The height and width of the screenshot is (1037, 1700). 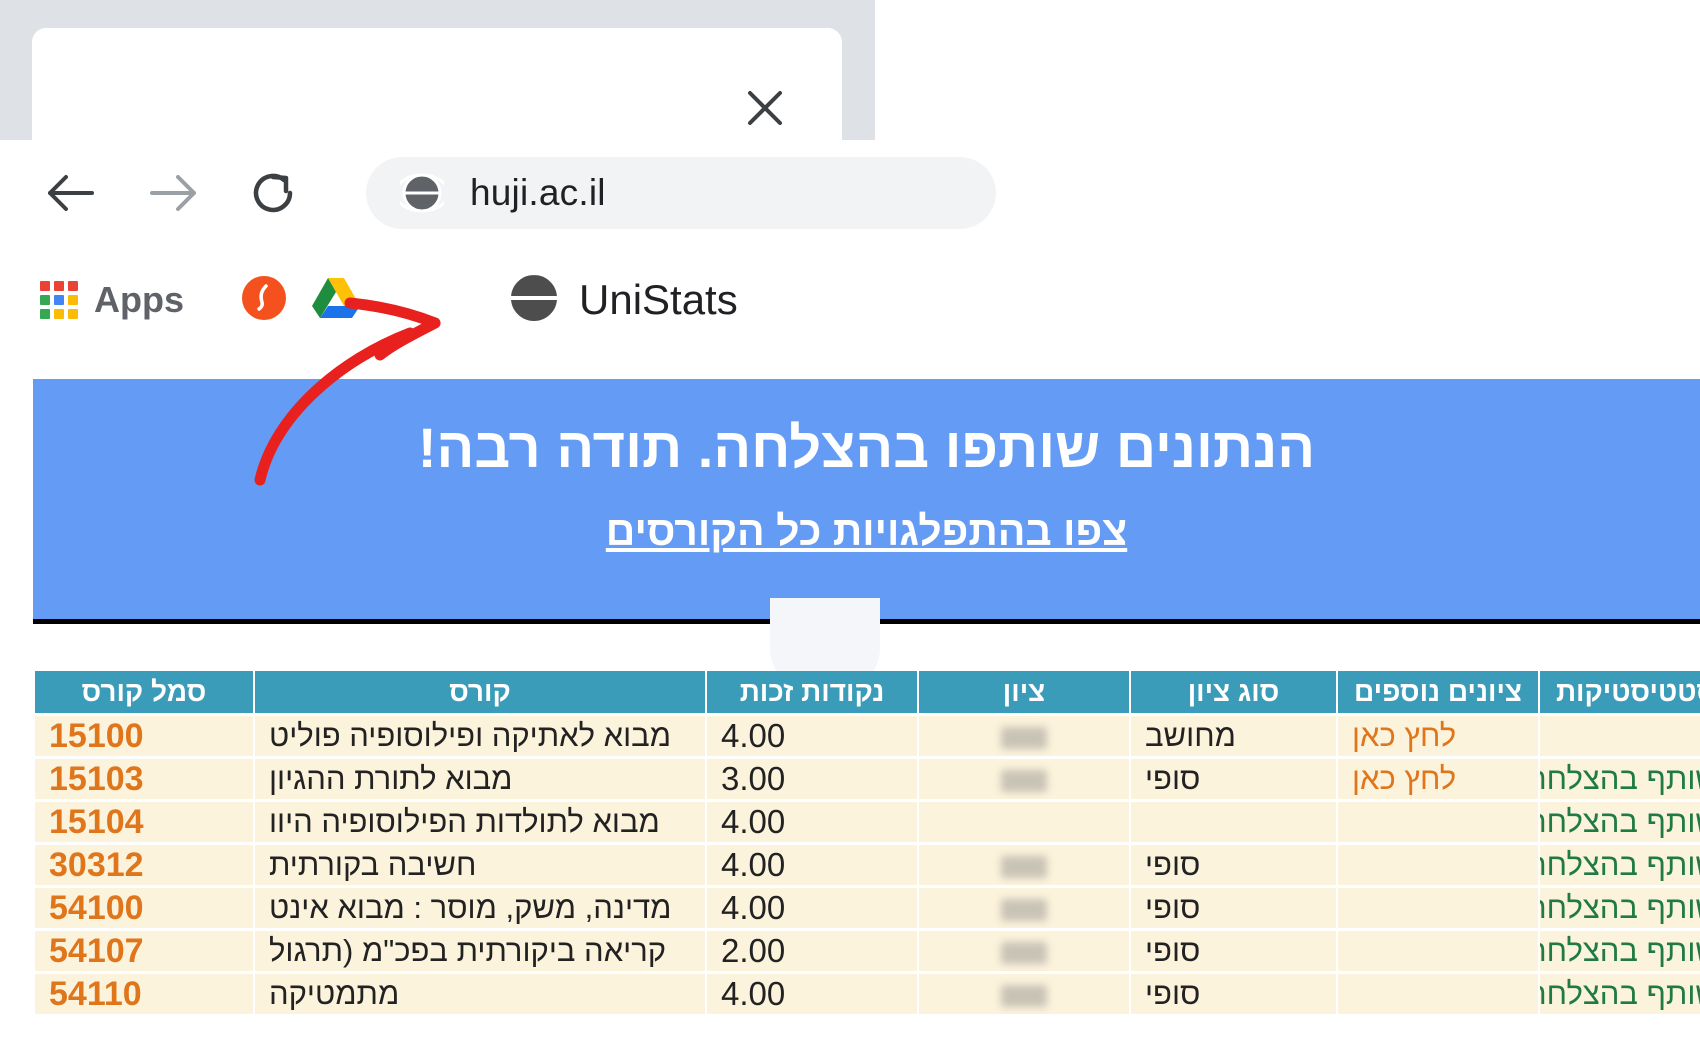 What do you see at coordinates (1438, 692) in the screenshot?
I see `col-header-extra-grades: ציונים נוספים` at bounding box center [1438, 692].